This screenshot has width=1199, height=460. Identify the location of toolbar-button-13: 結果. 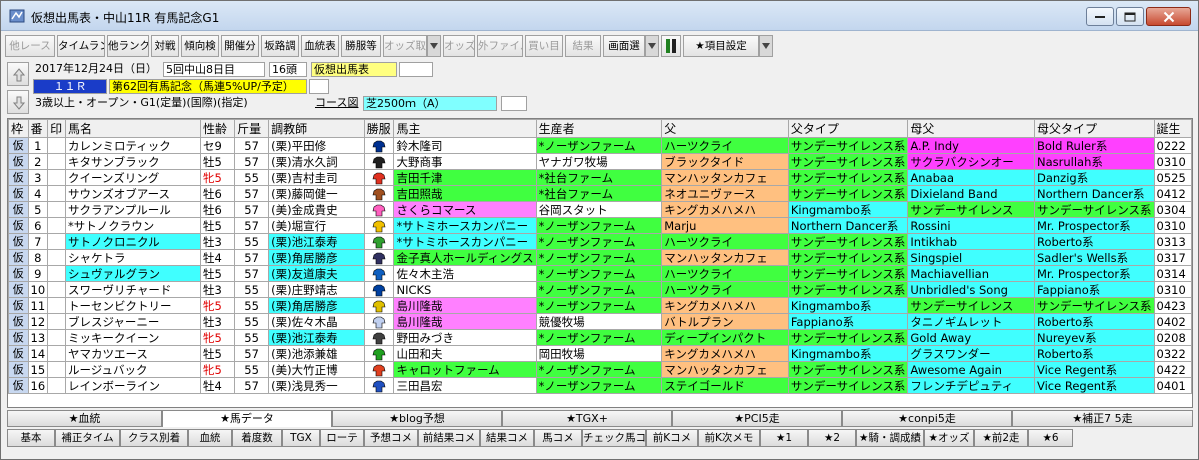
(583, 46).